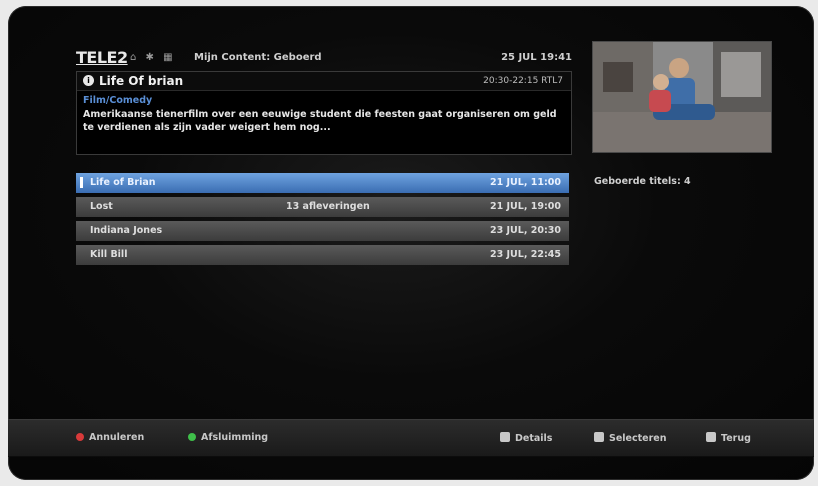 The width and height of the screenshot is (818, 486). What do you see at coordinates (525, 206) in the screenshot?
I see `recording-date: 21 JUL, 19:00` at bounding box center [525, 206].